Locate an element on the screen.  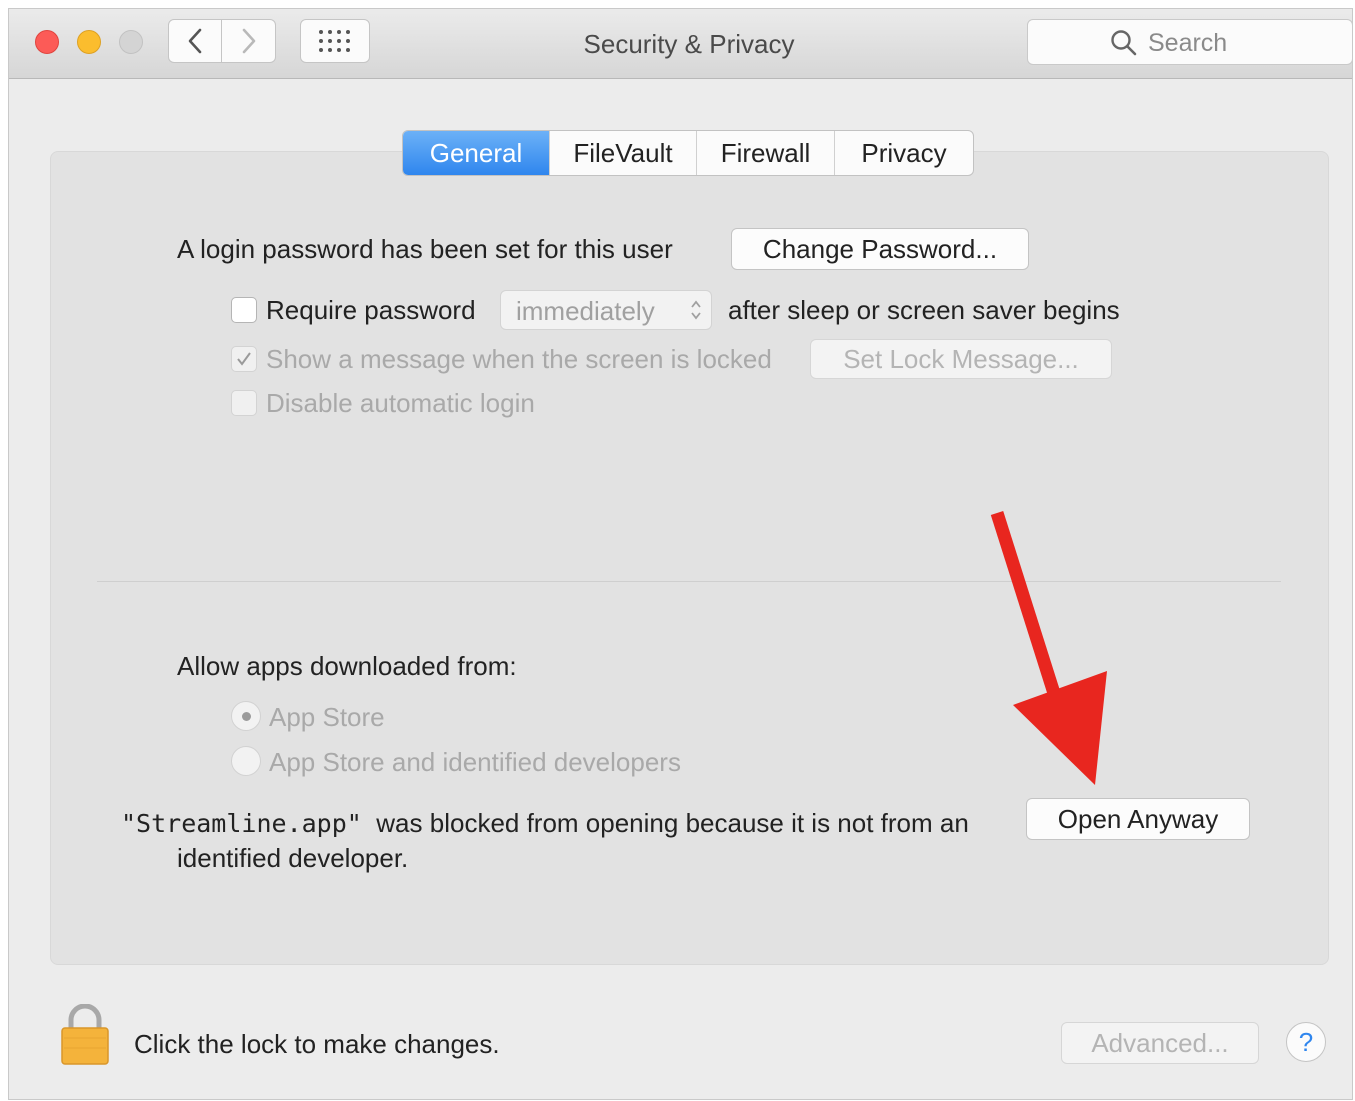
require-password-delay-value: immediately is located at coordinates (585, 311).